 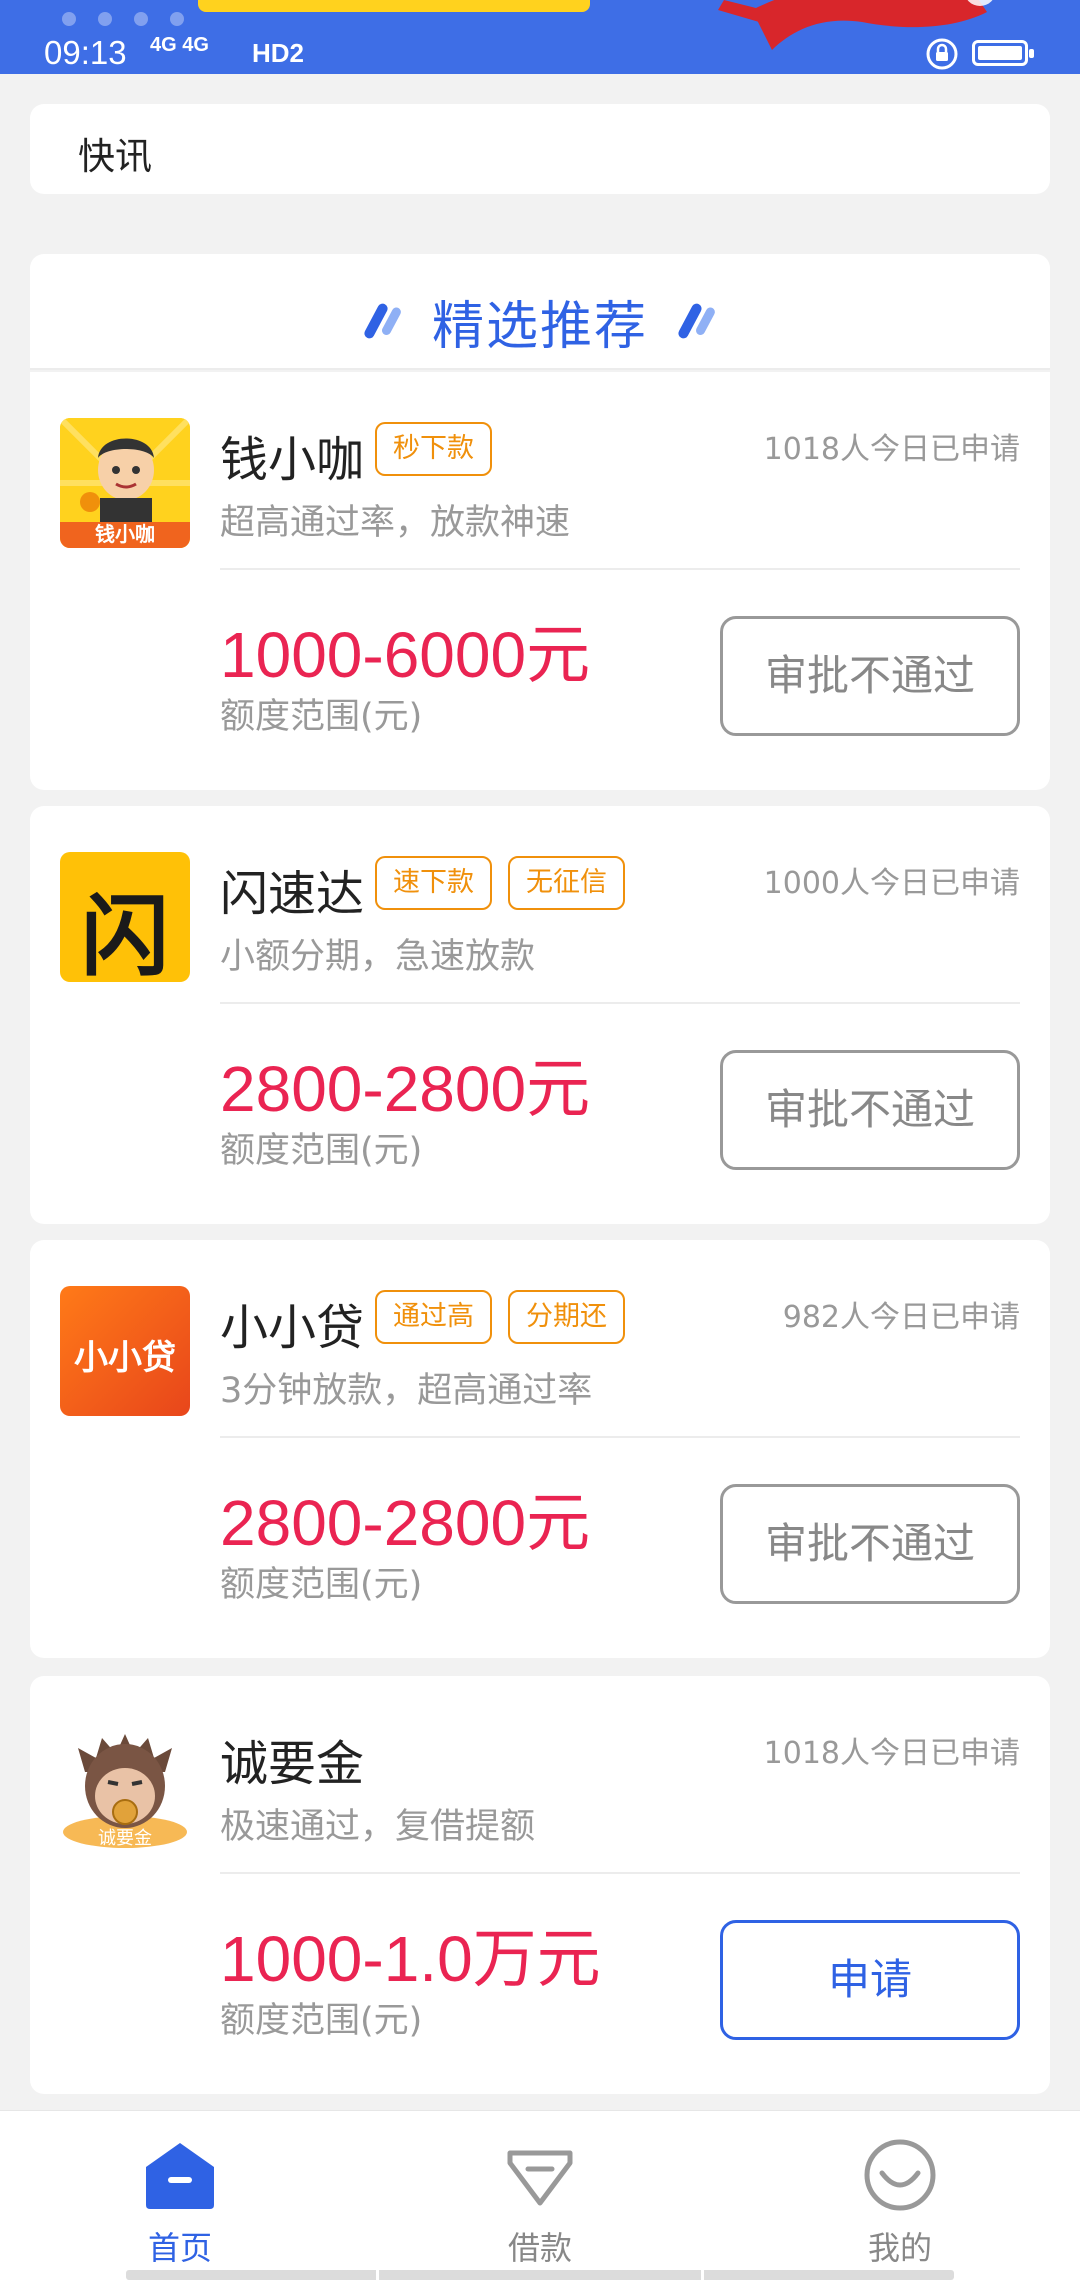 What do you see at coordinates (125, 534) in the screenshot?
I see `logo-text: 钱小咖` at bounding box center [125, 534].